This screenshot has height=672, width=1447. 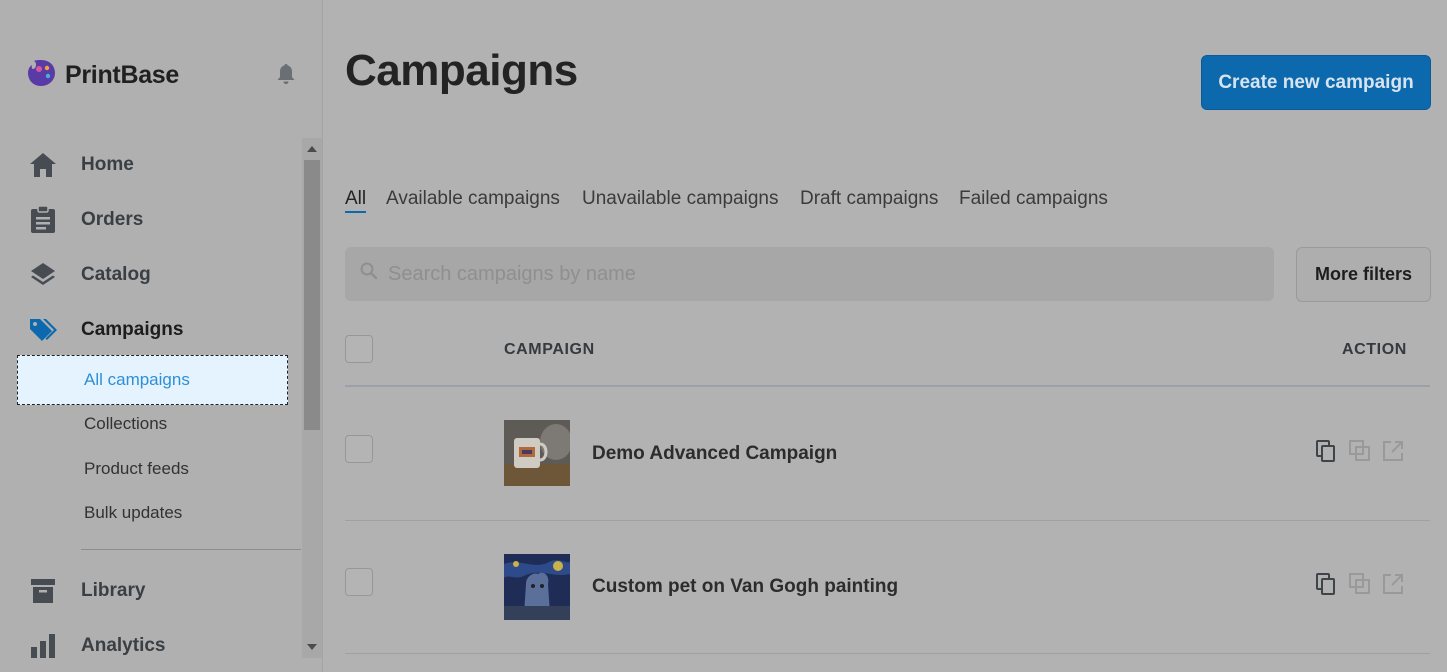 I want to click on table-header-divider, so click(x=887, y=386).